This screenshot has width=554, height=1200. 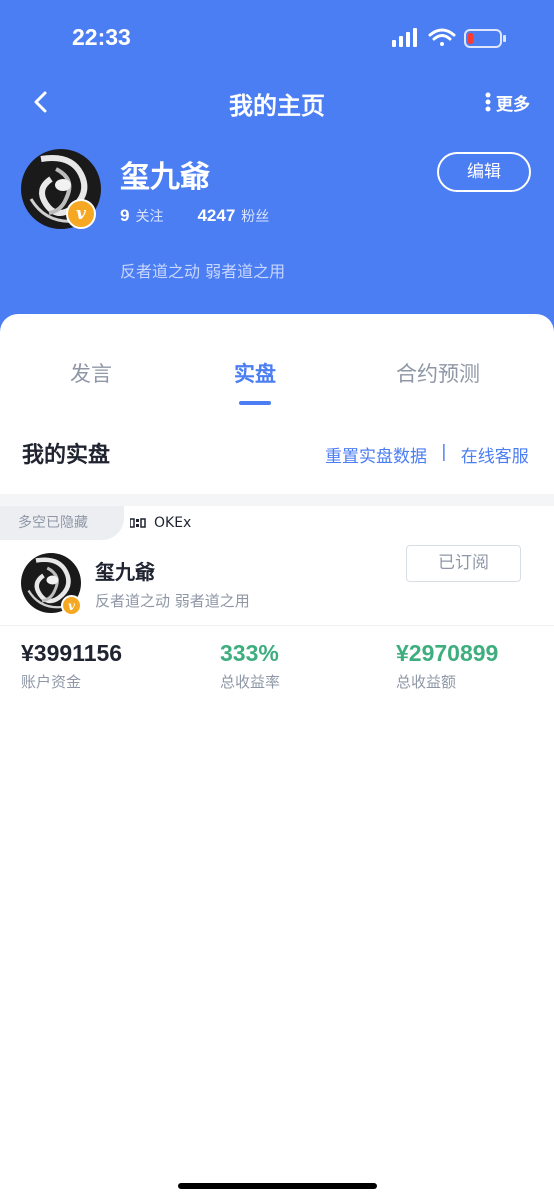 What do you see at coordinates (513, 104) in the screenshot?
I see `more-label: 更多` at bounding box center [513, 104].